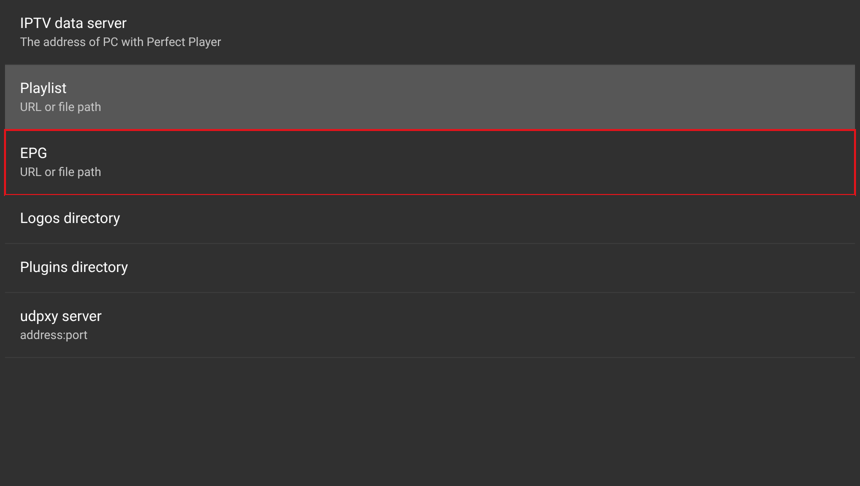 The image size is (860, 486). I want to click on setting-subtitle: address:port, so click(54, 335).